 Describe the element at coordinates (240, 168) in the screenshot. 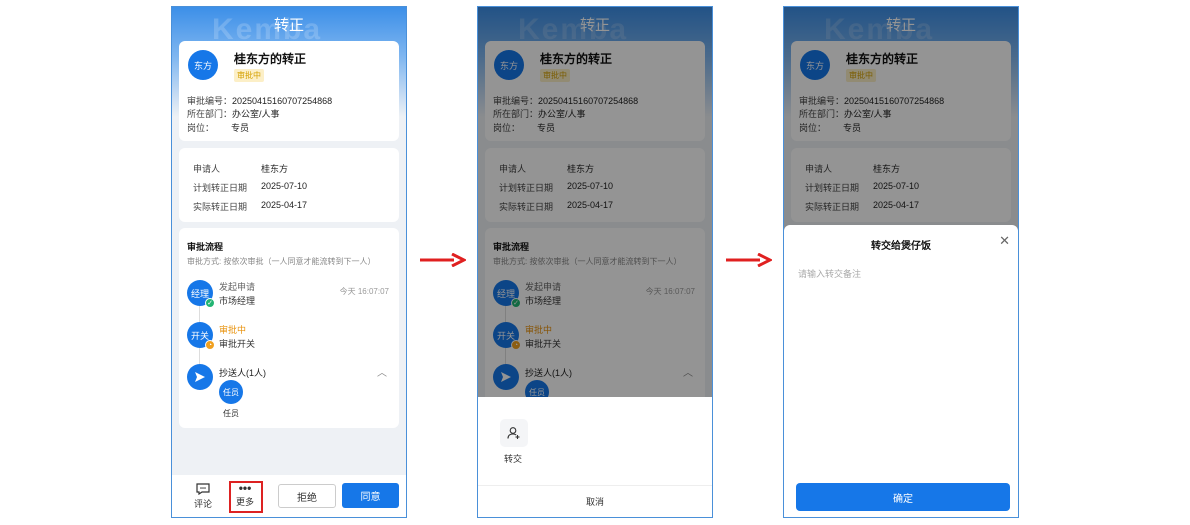

I see `detail-row: 申请人 桂东方` at that location.